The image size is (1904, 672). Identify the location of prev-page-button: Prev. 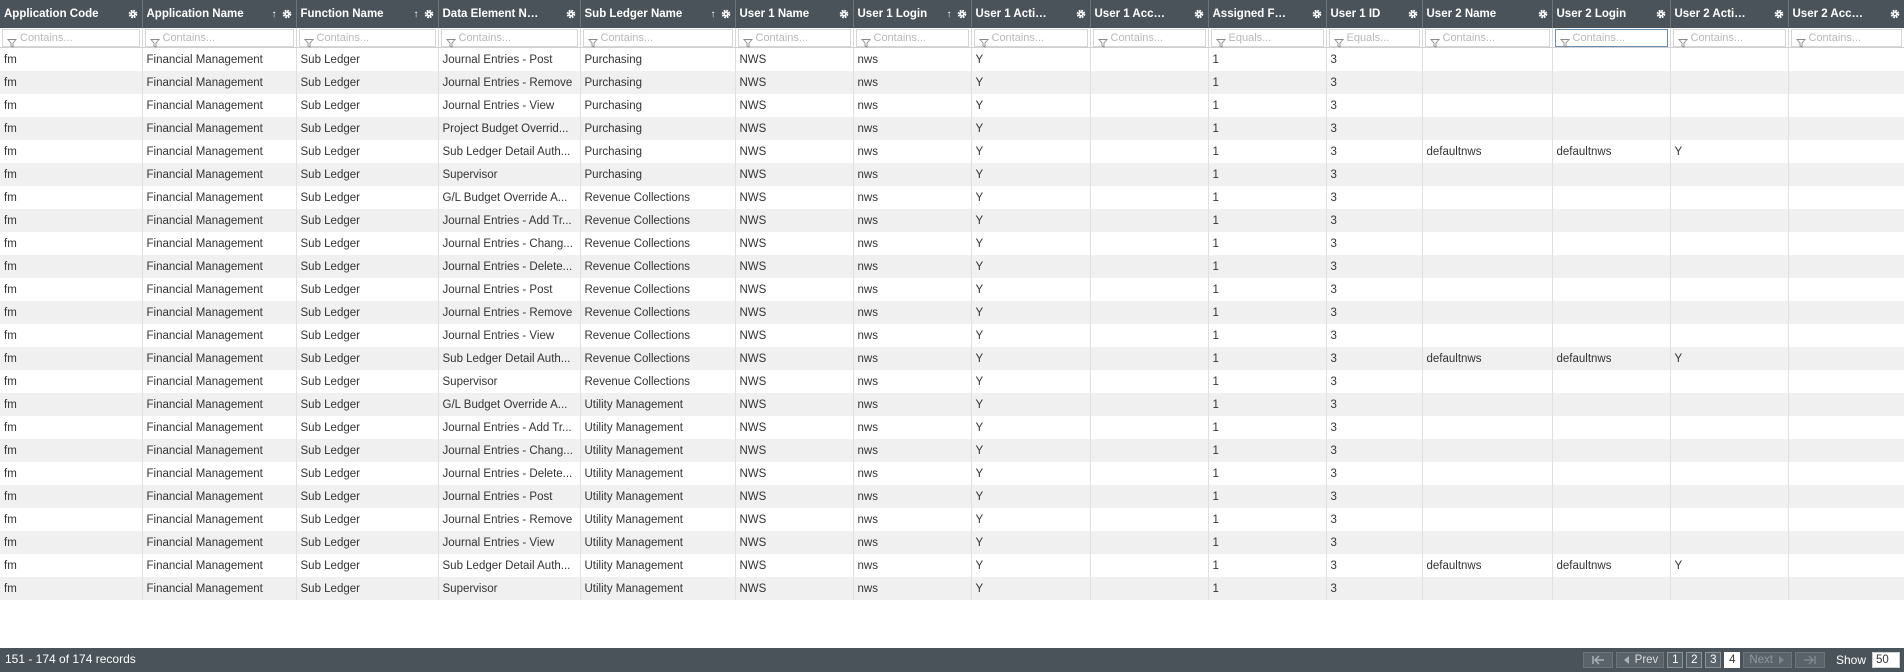
(1640, 660).